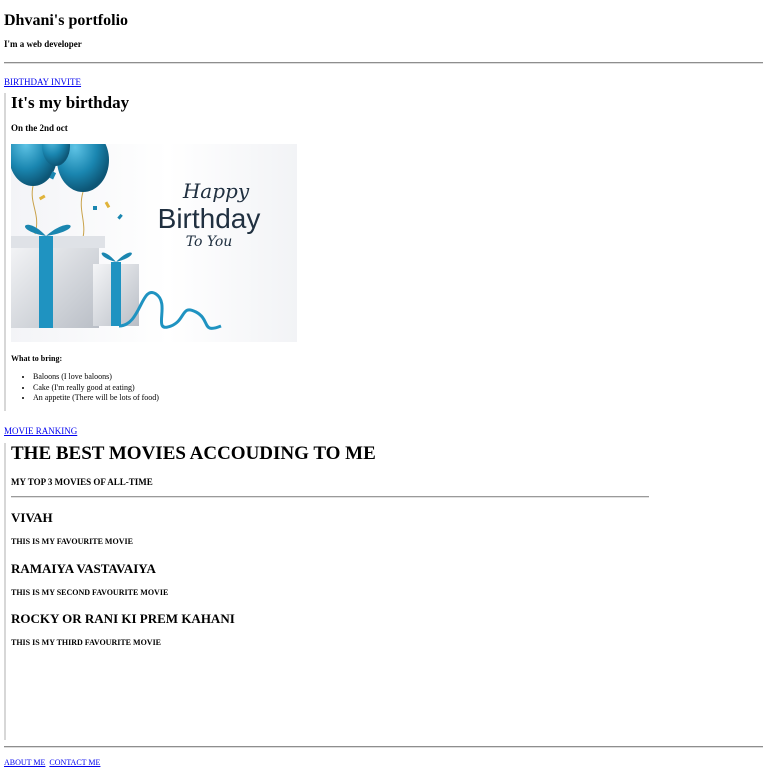 The image size is (763, 770). Describe the element at coordinates (86, 642) in the screenshot. I see `movie-desc: THIS IS MY THIRD FAVOURITE MOVIE` at that location.